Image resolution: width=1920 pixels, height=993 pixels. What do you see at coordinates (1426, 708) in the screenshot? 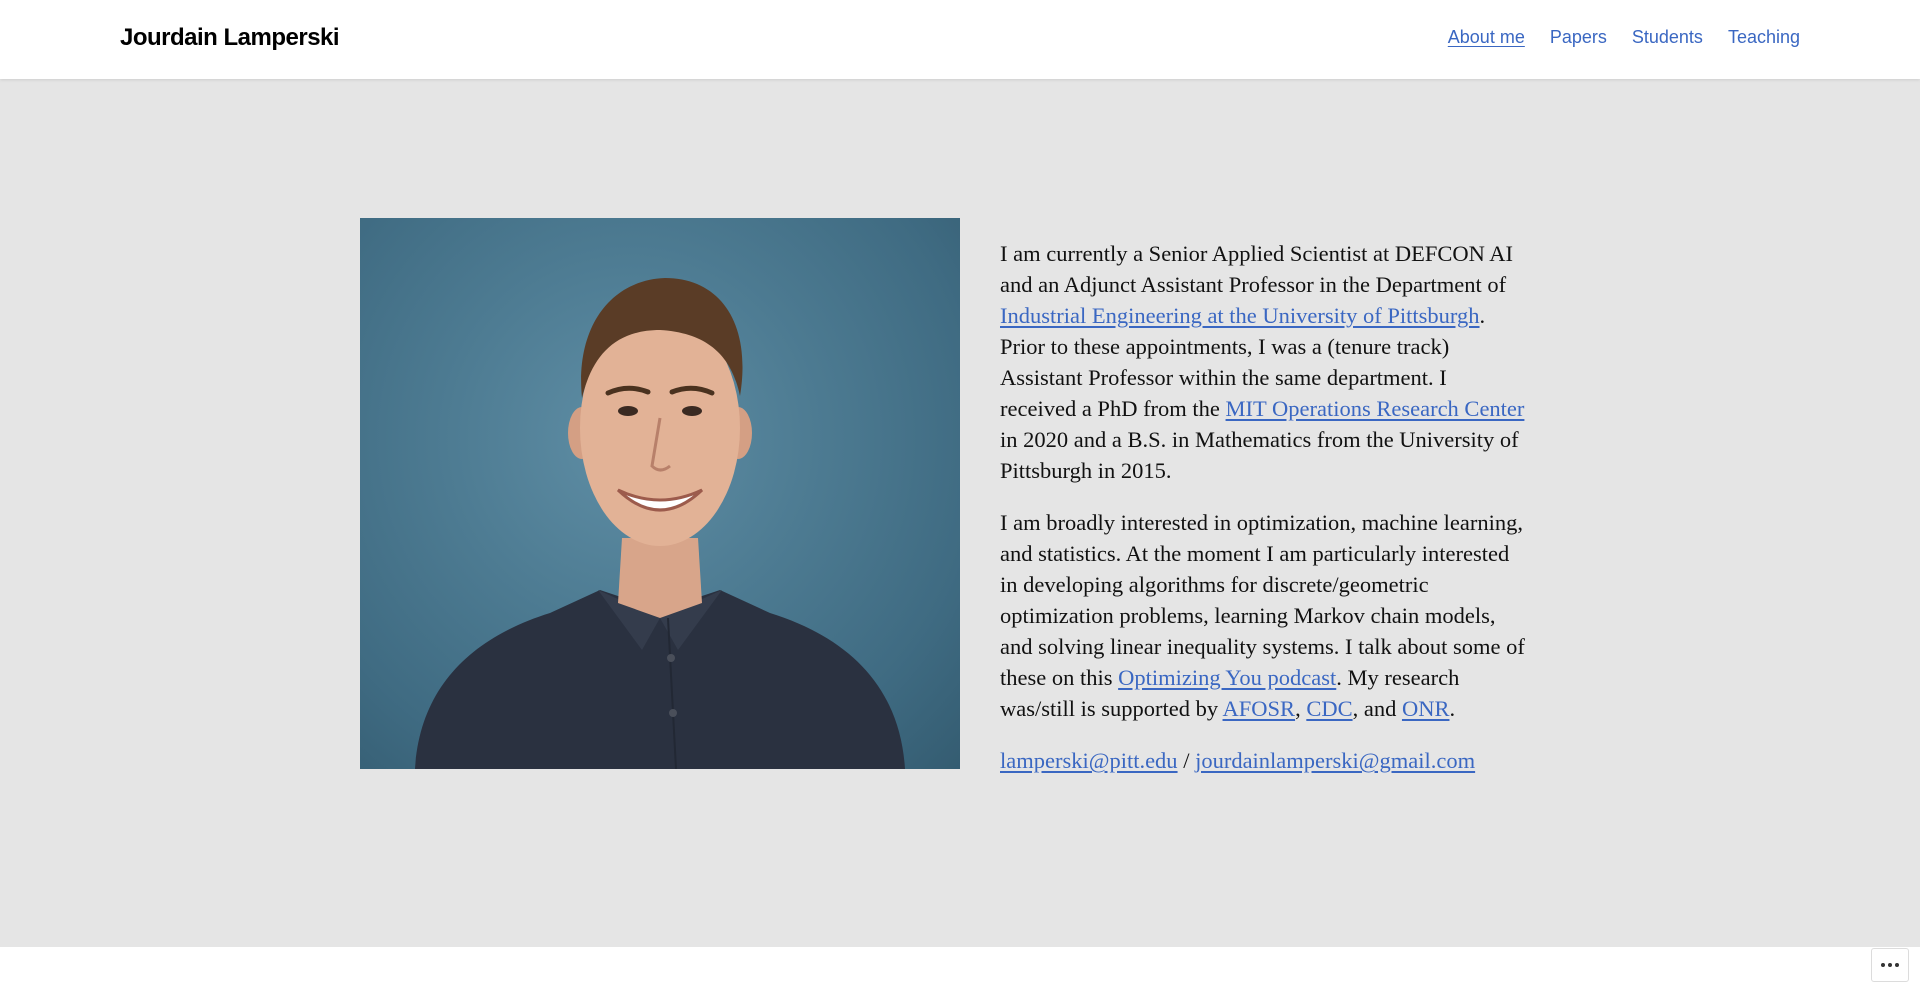
I see `link-onr: ONR` at bounding box center [1426, 708].